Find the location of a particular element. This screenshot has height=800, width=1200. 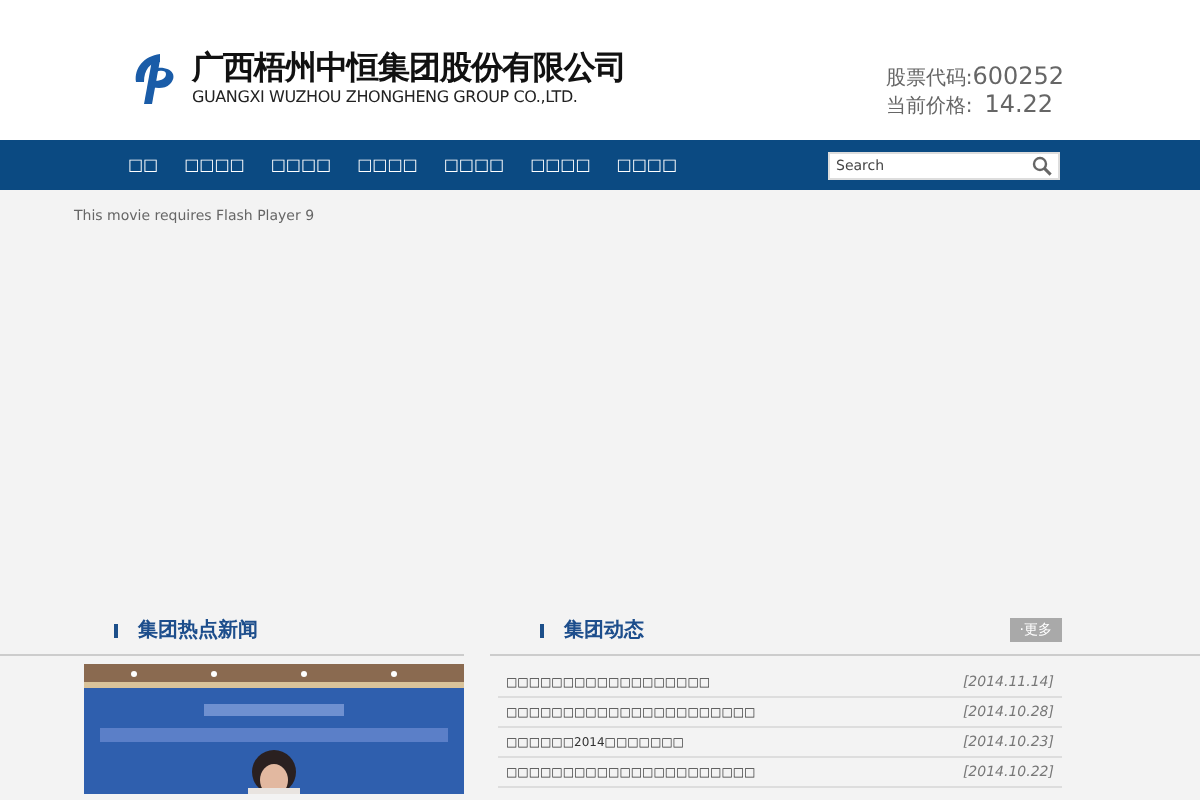

search-icon is located at coordinates (1042, 165).